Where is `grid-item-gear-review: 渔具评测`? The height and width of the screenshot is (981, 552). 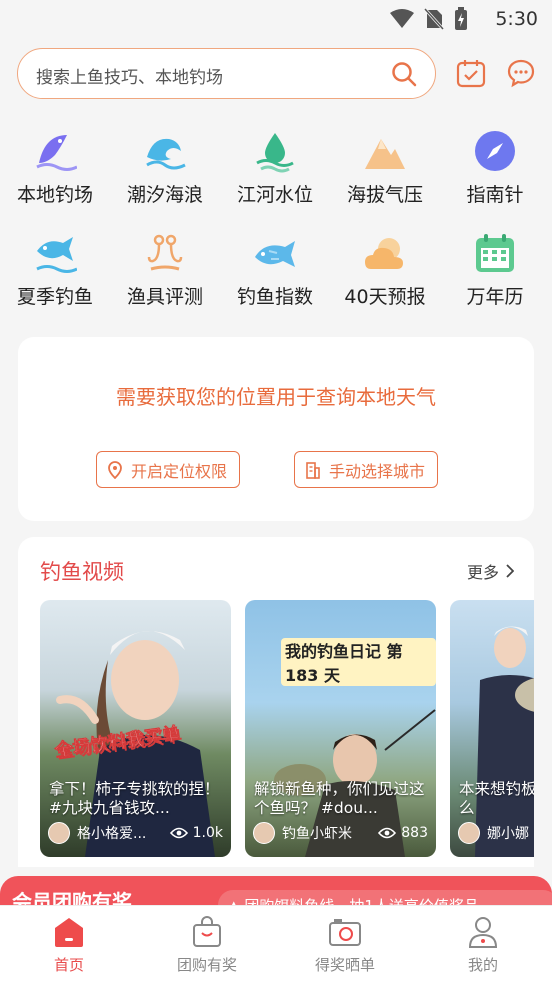
grid-item-gear-review: 渔具评测 is located at coordinates (165, 269).